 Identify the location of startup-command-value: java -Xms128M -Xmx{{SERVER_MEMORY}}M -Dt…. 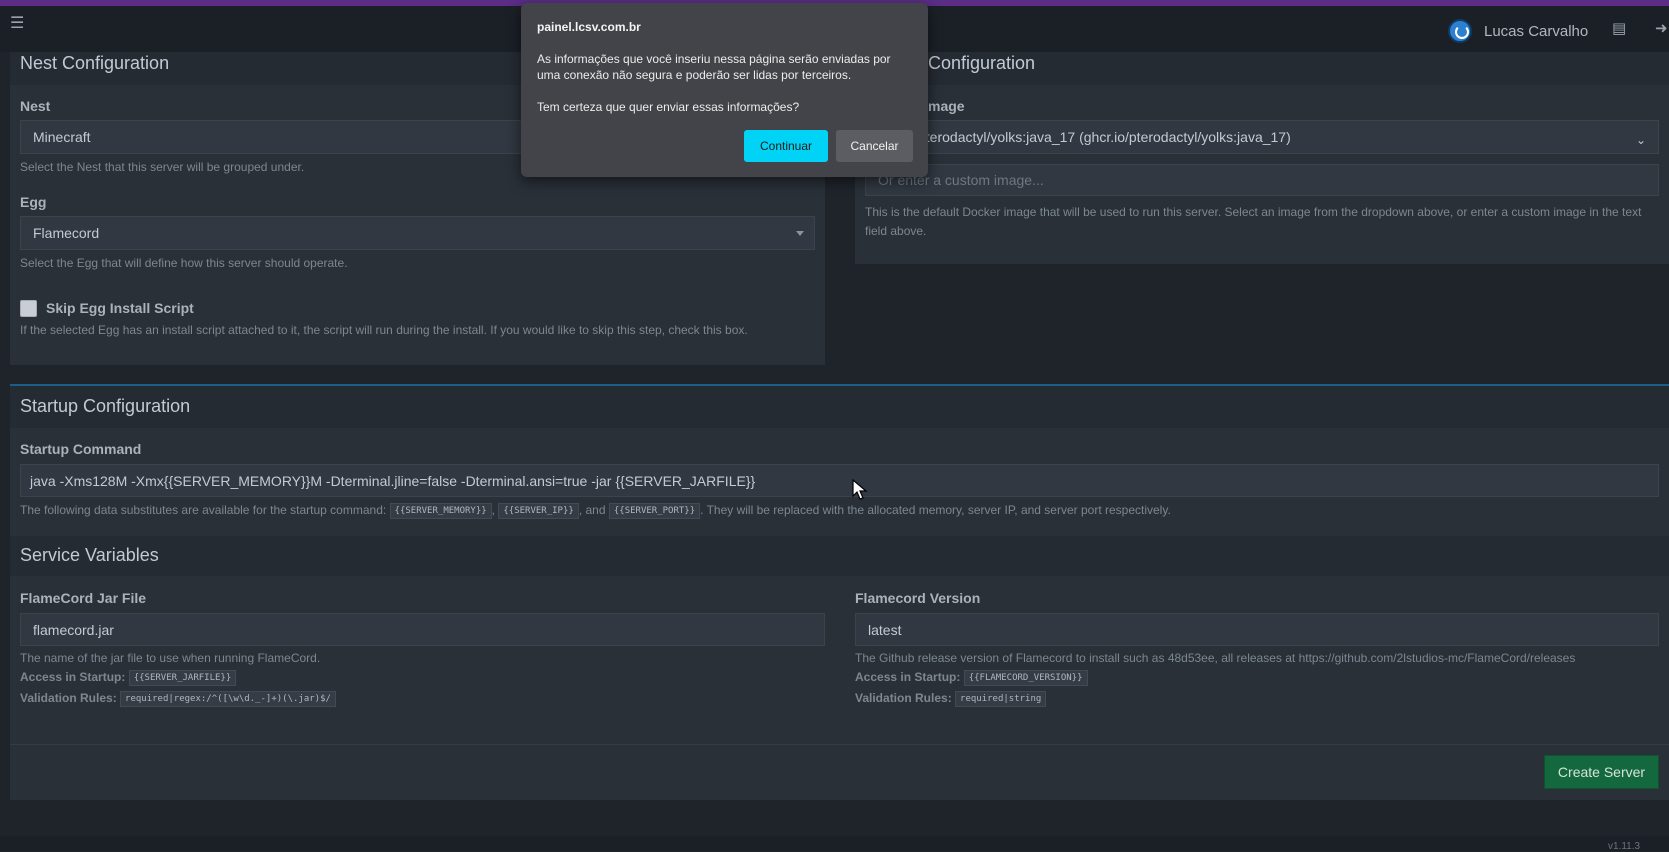
(393, 480).